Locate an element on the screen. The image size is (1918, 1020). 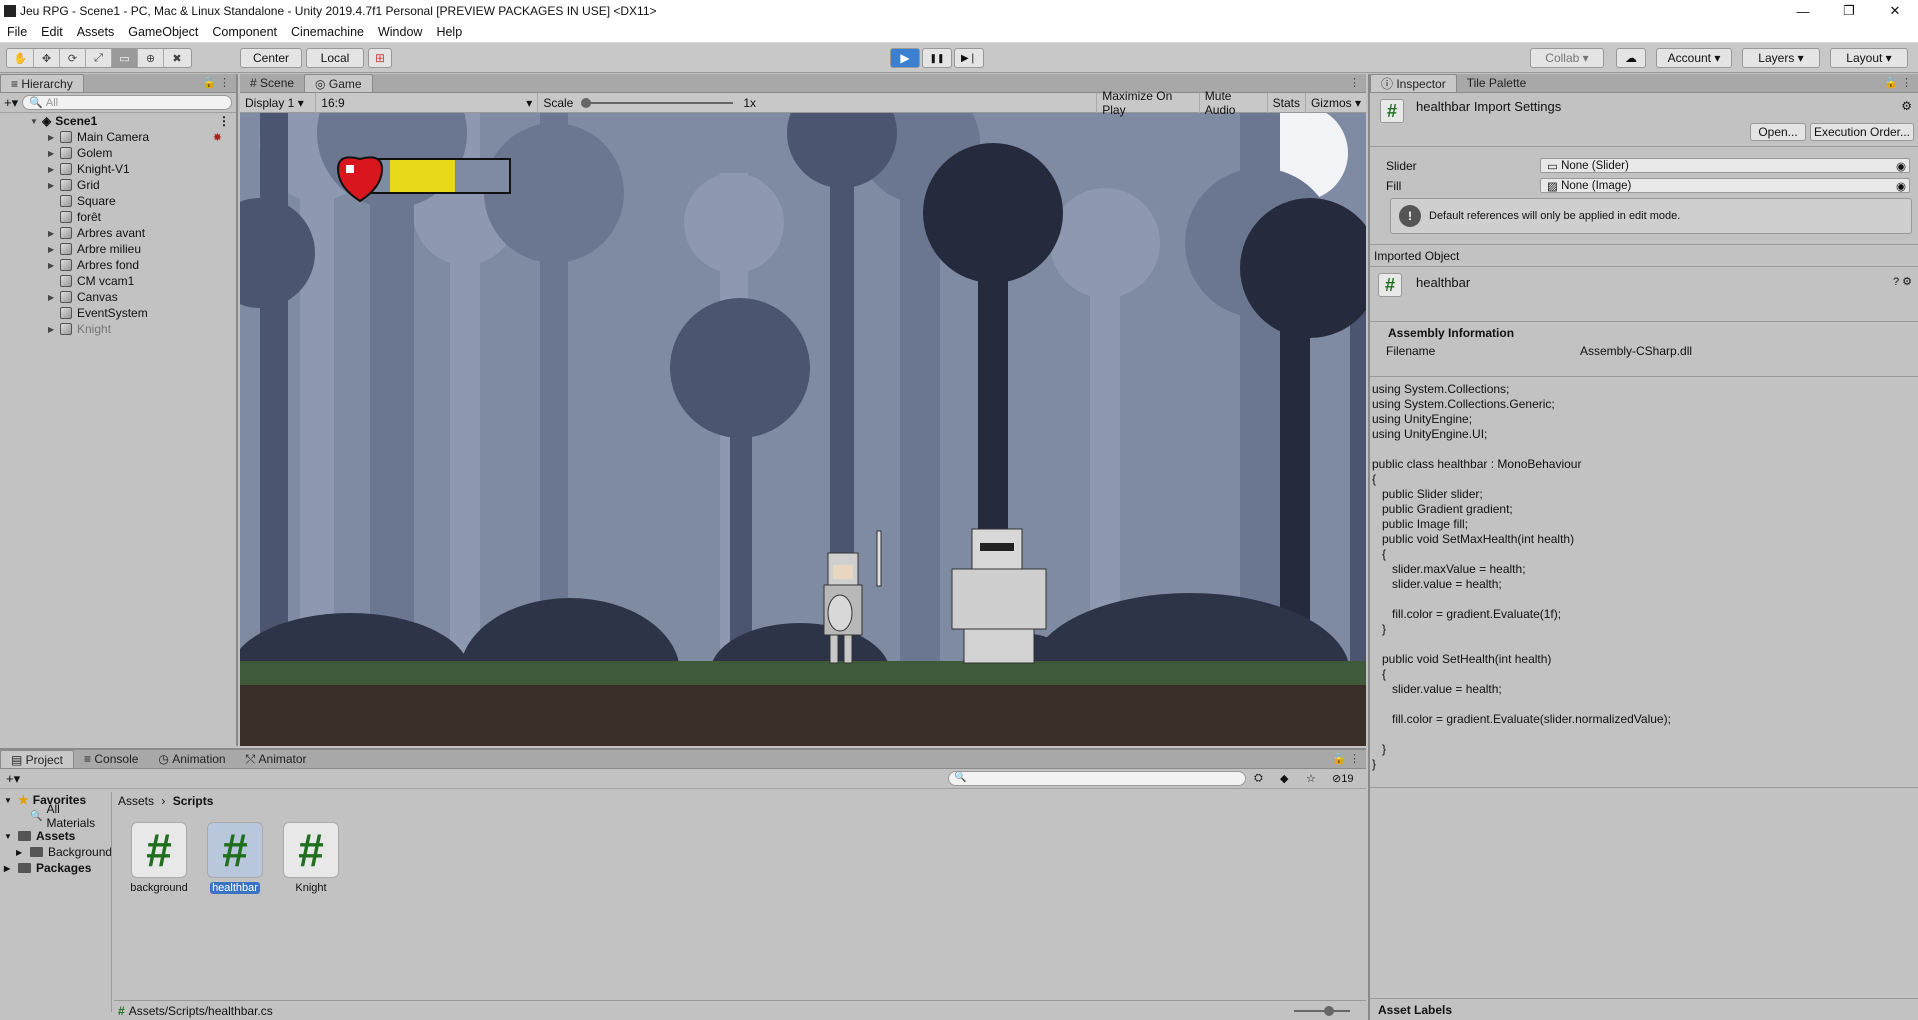
hierarchy-item: ▶ Arbre milieu is located at coordinates (118, 249).